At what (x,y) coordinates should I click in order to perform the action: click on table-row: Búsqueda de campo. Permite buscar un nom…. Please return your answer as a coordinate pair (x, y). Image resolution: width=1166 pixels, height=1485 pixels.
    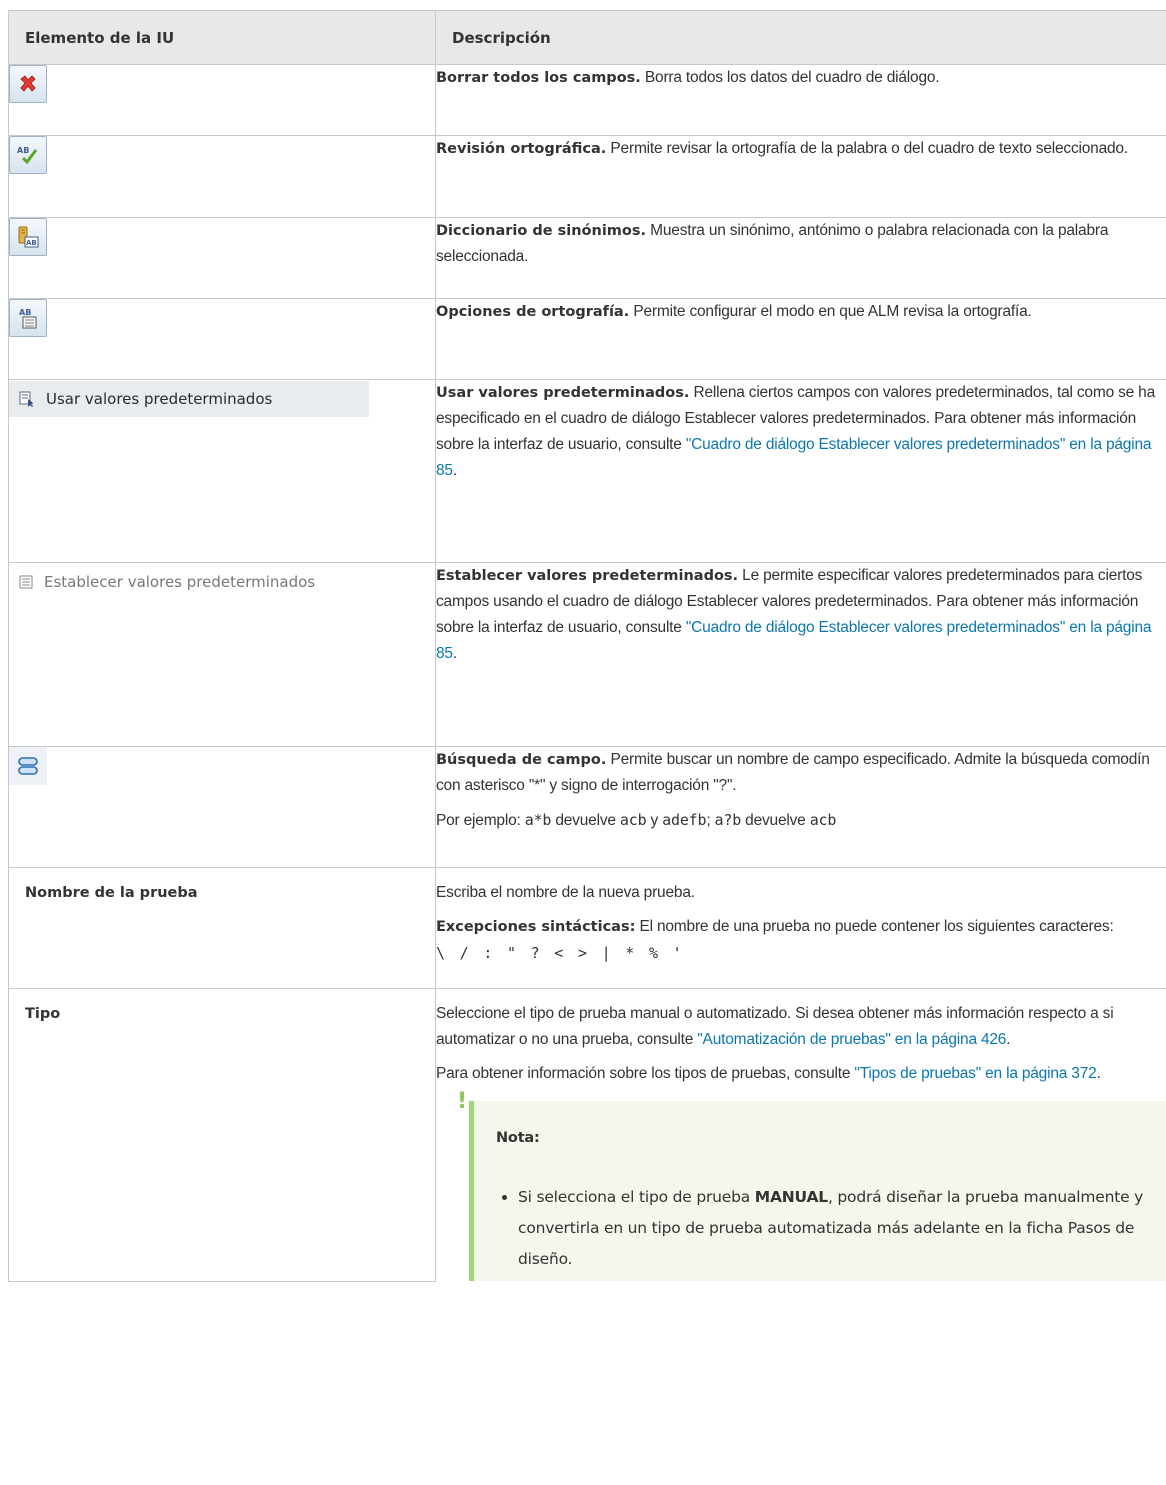
    Looking at the image, I should click on (587, 807).